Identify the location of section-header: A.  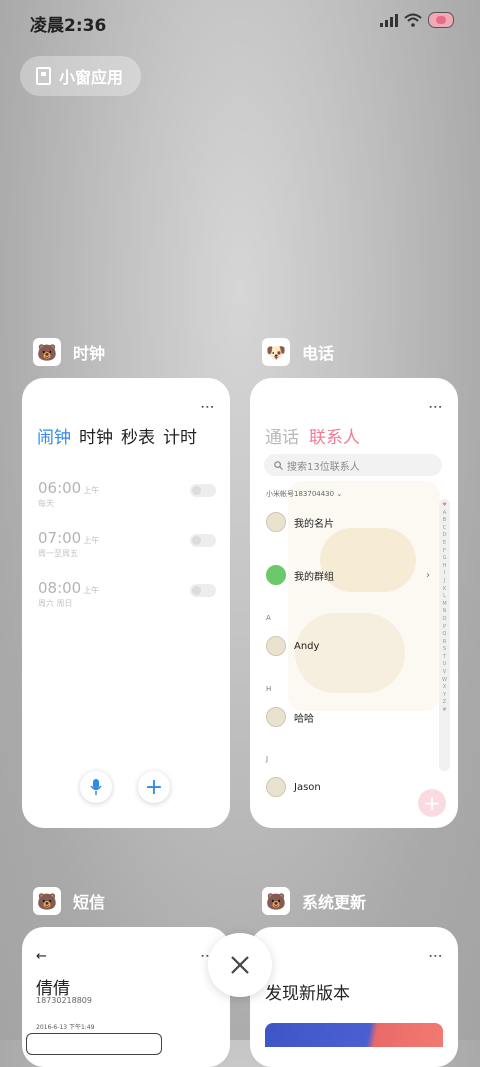
(268, 618).